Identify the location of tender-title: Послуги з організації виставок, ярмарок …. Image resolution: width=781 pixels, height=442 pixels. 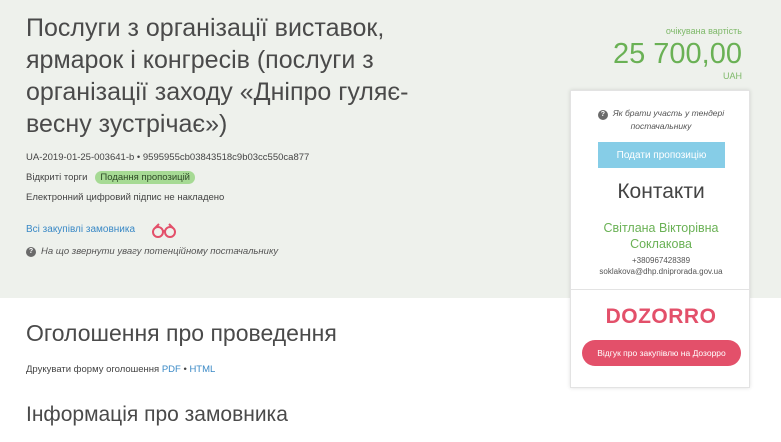
(217, 76).